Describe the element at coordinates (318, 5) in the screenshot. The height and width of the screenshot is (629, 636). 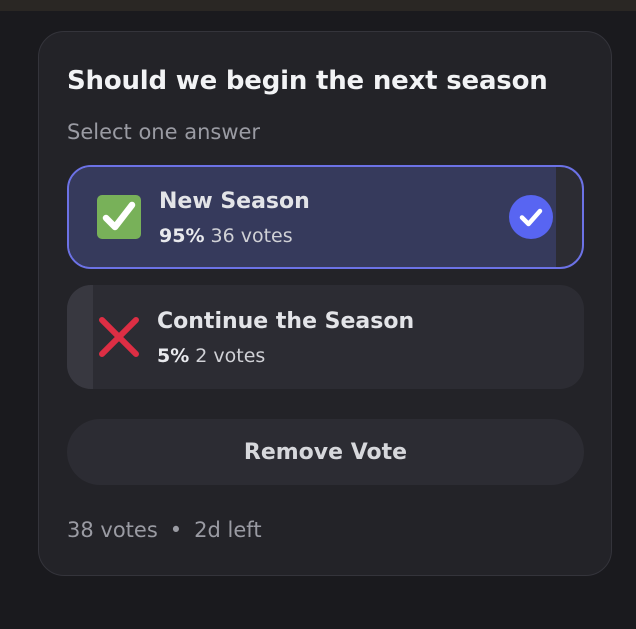
I see `top-strip` at that location.